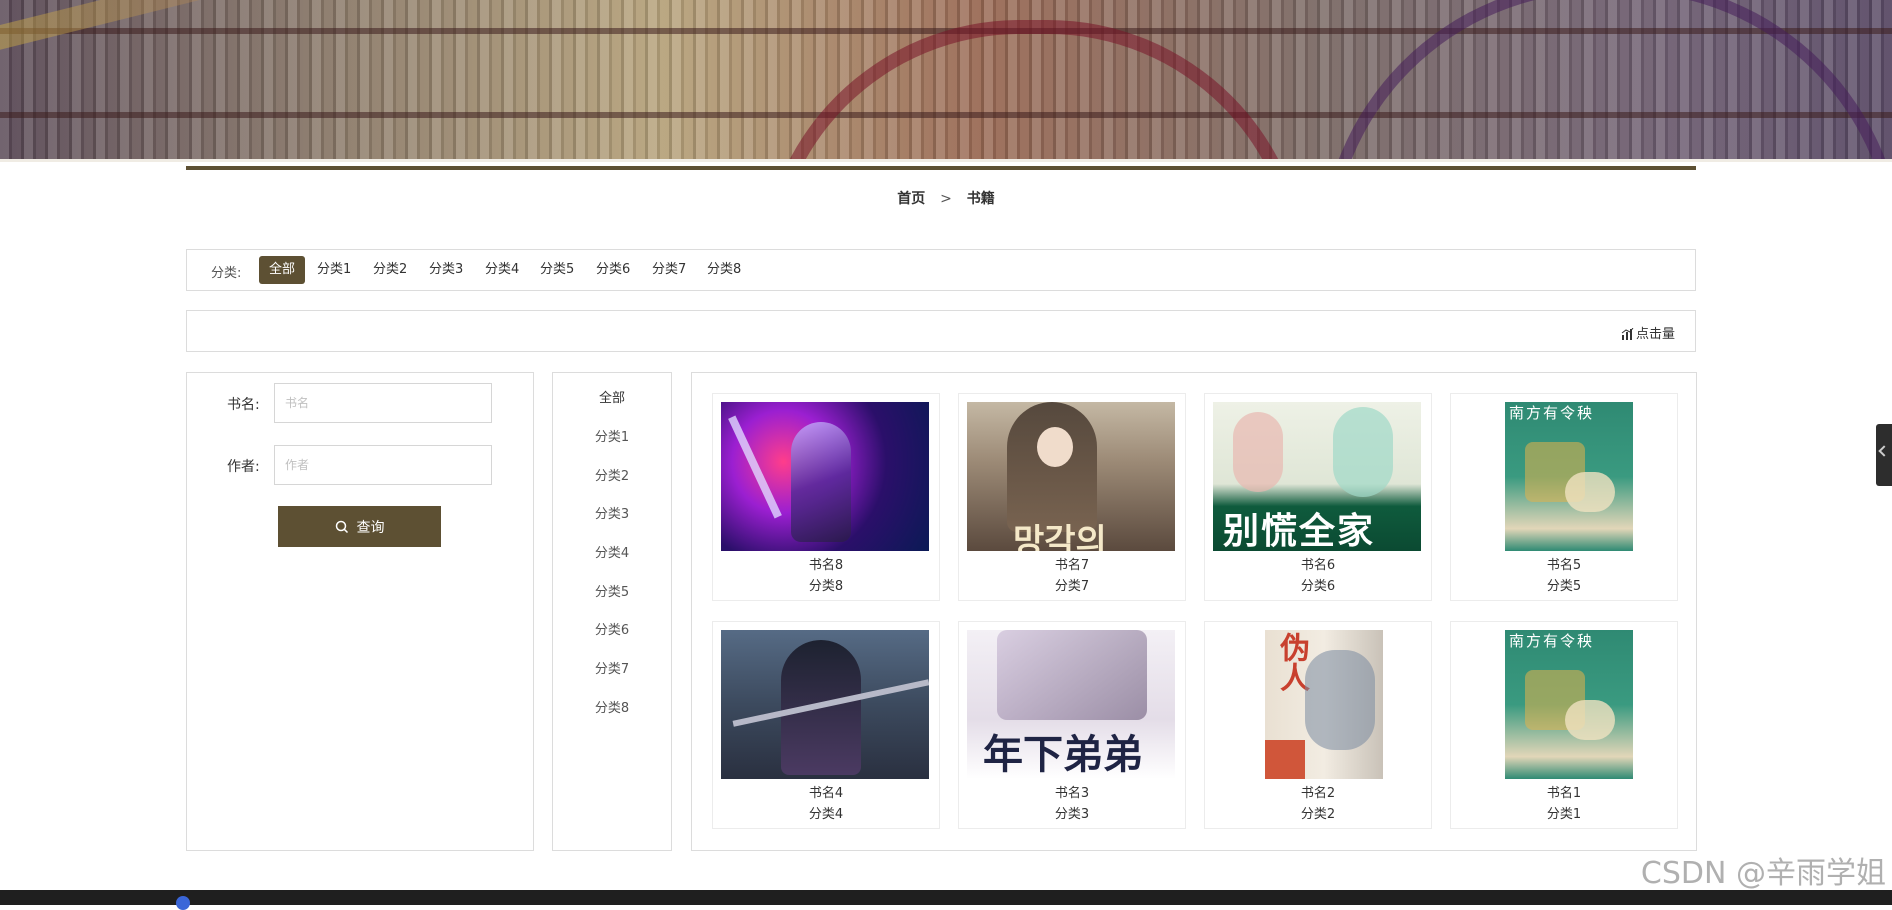 Image resolution: width=1892 pixels, height=910 pixels. I want to click on book-category: 分类5, so click(1564, 586).